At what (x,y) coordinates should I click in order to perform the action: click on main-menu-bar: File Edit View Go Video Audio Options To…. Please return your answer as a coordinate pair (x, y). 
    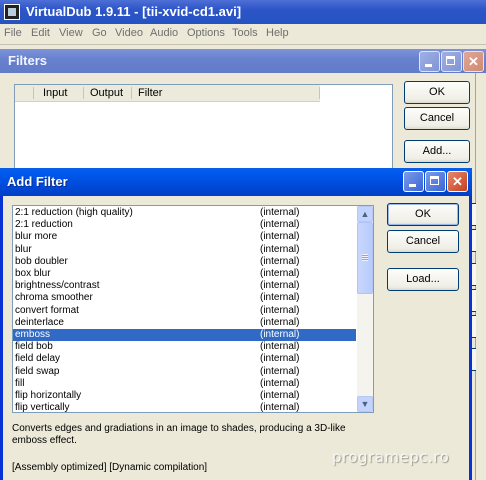
    Looking at the image, I should click on (243, 34).